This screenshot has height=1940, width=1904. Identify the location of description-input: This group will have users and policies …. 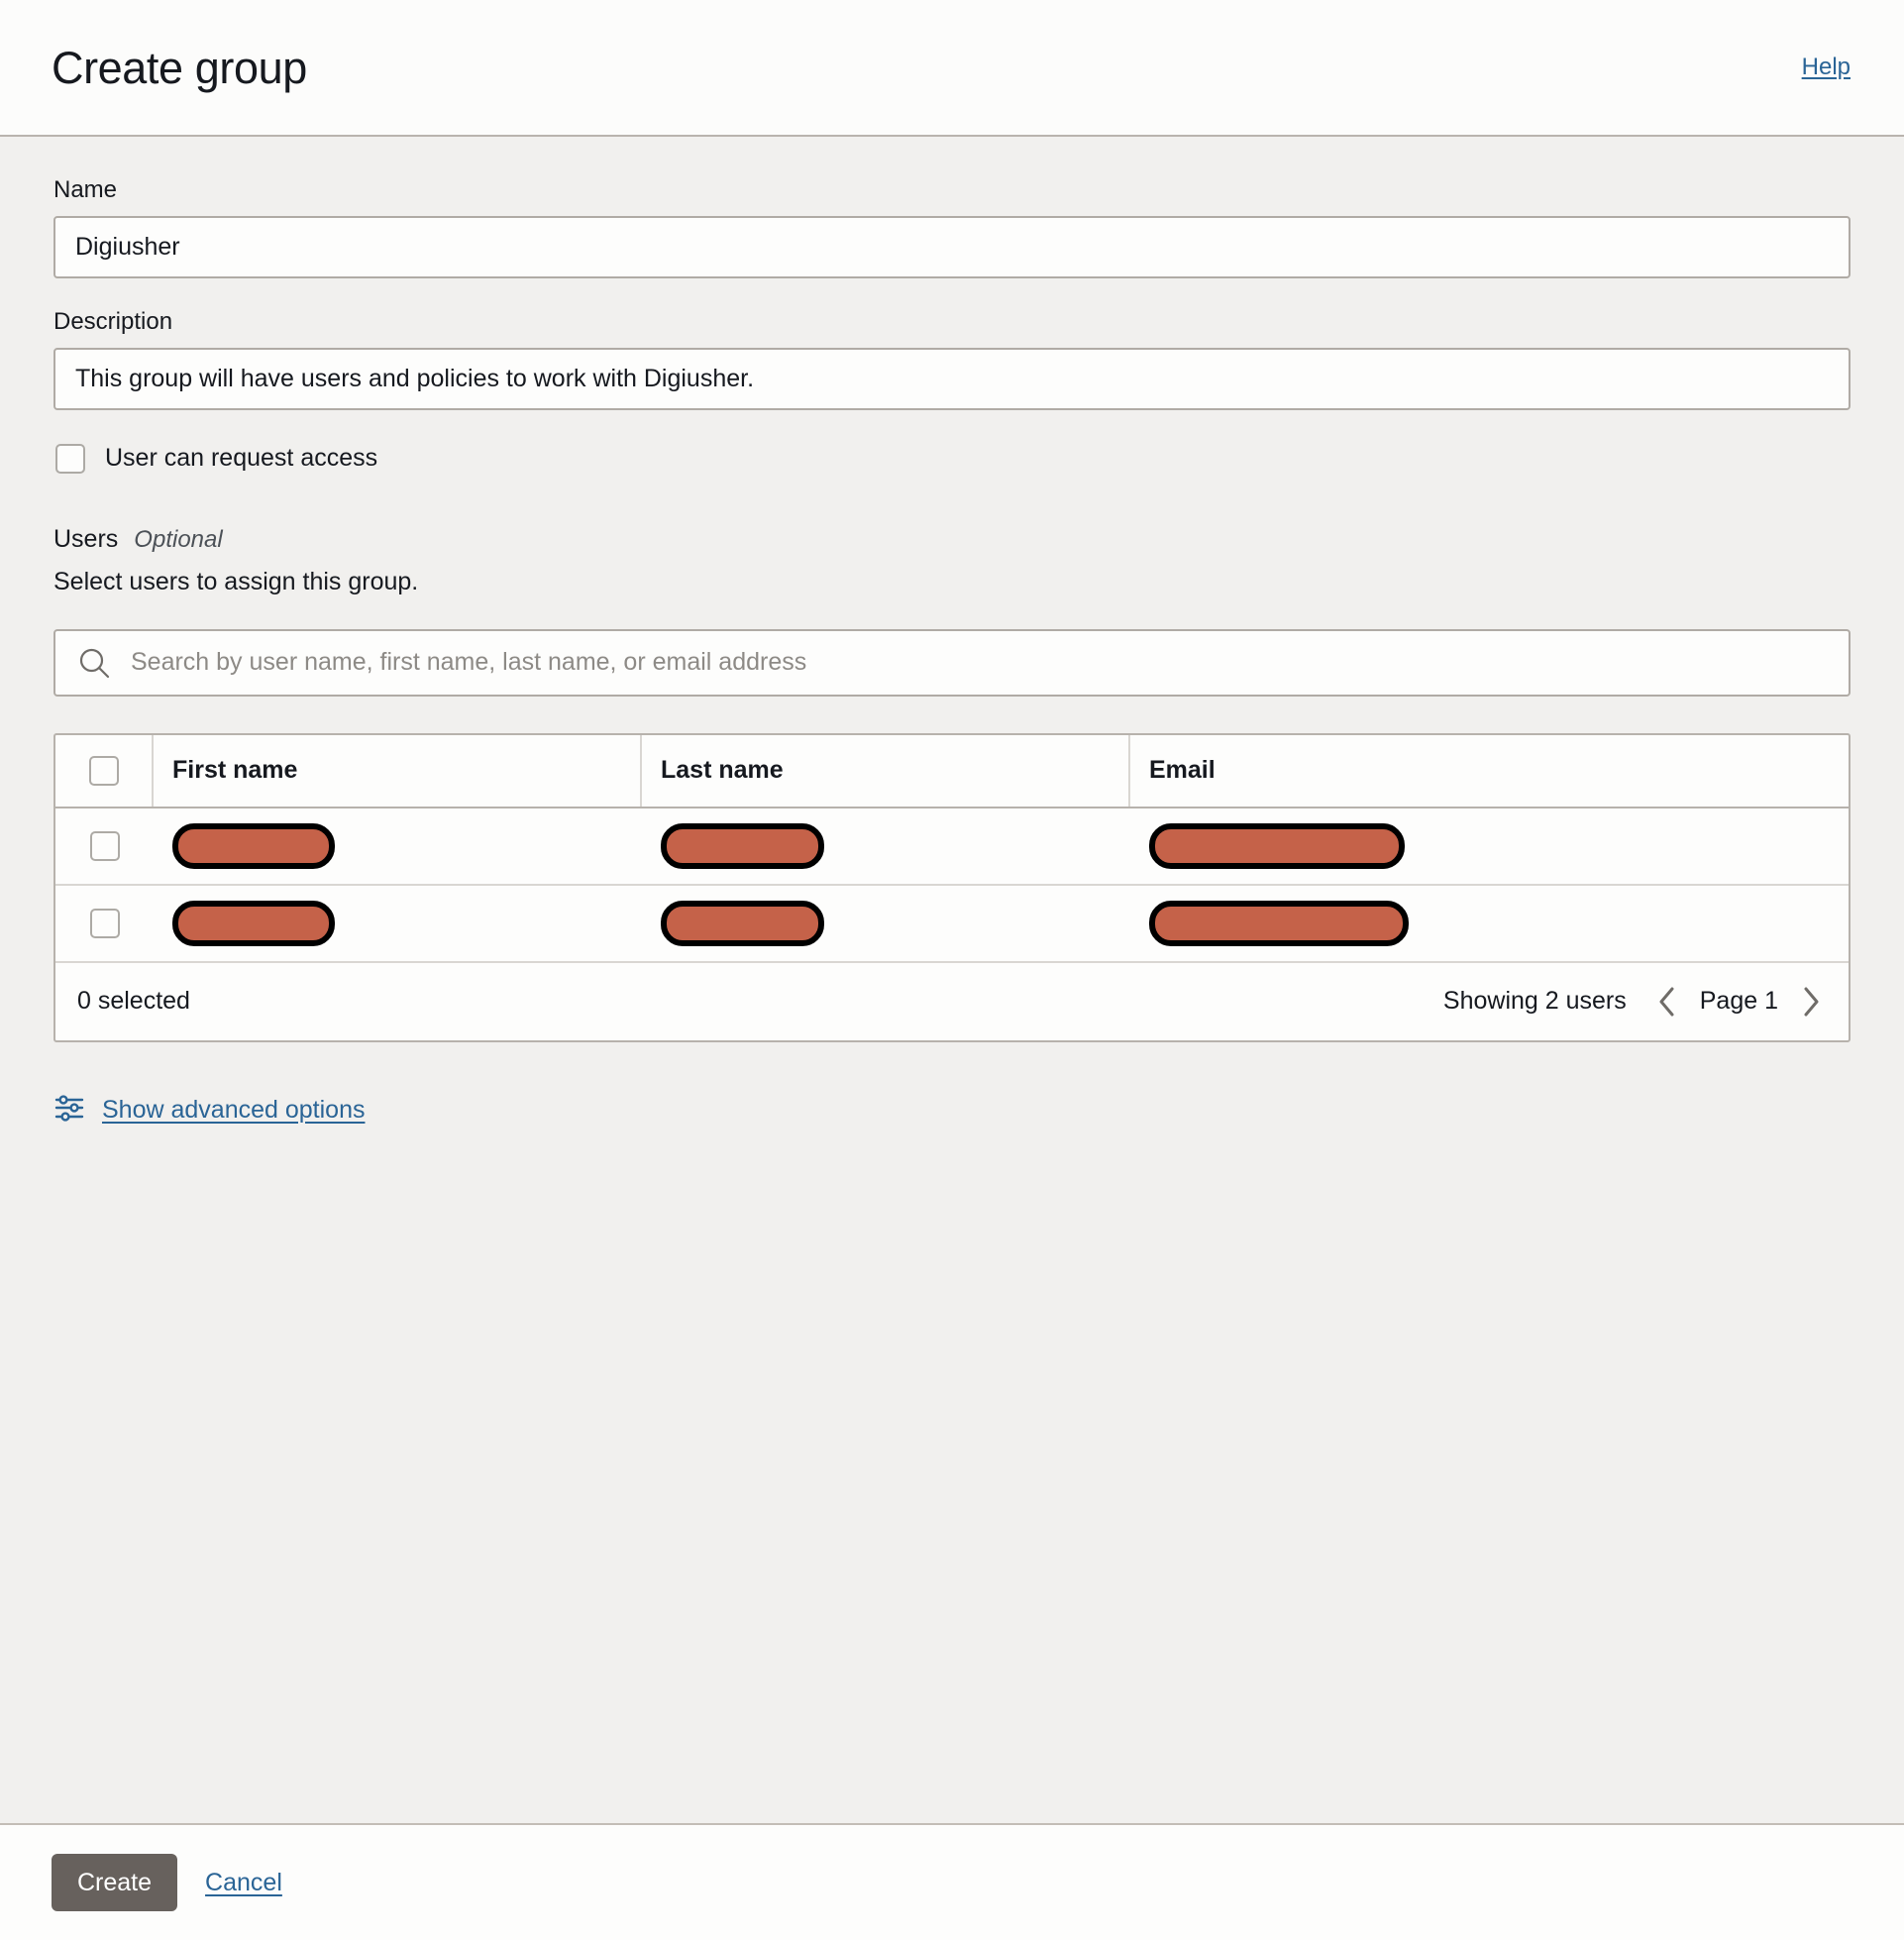
(952, 378).